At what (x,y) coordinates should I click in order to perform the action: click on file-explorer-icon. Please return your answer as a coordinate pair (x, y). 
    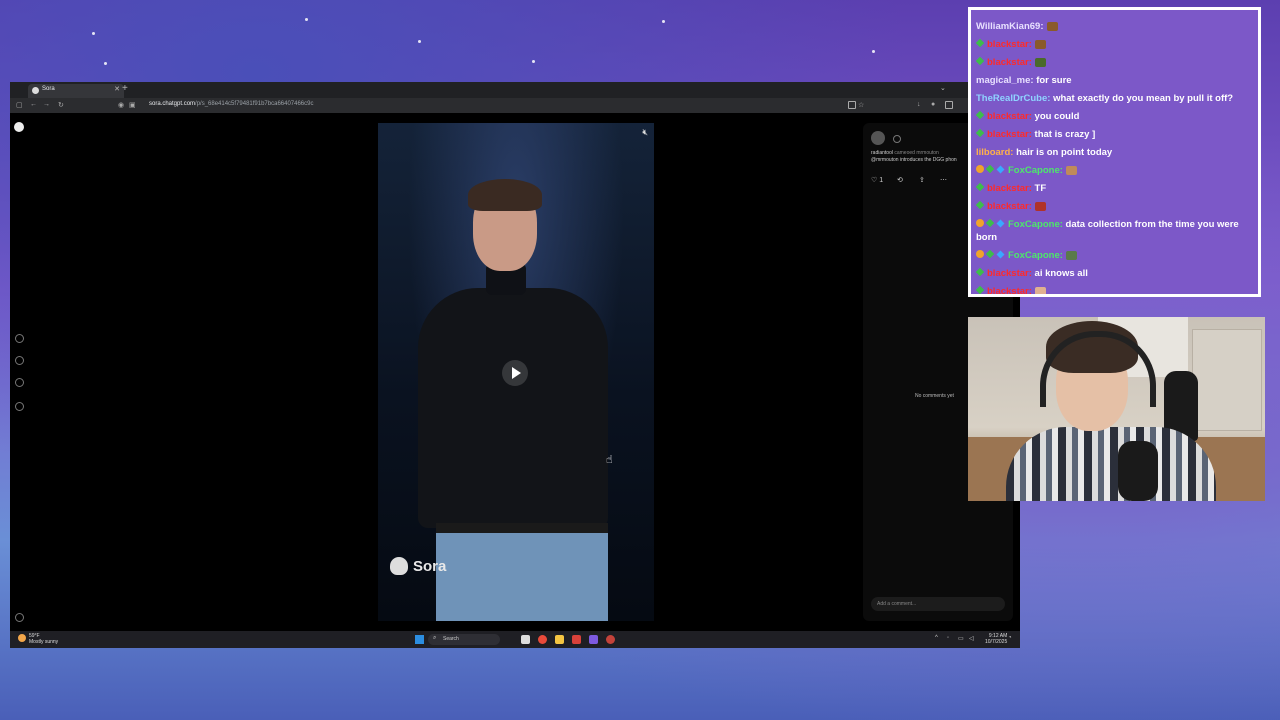
    Looking at the image, I should click on (559, 639).